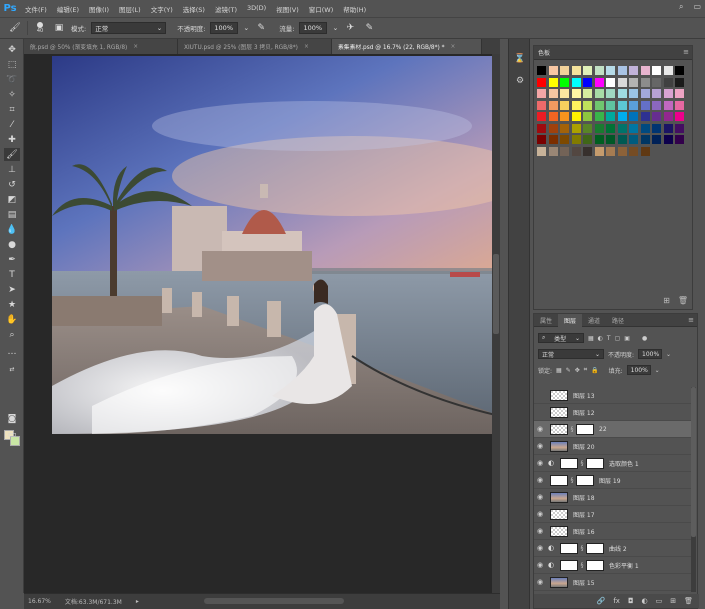 This screenshot has width=705, height=609. I want to click on status-menu-icon: ▸, so click(137, 601).